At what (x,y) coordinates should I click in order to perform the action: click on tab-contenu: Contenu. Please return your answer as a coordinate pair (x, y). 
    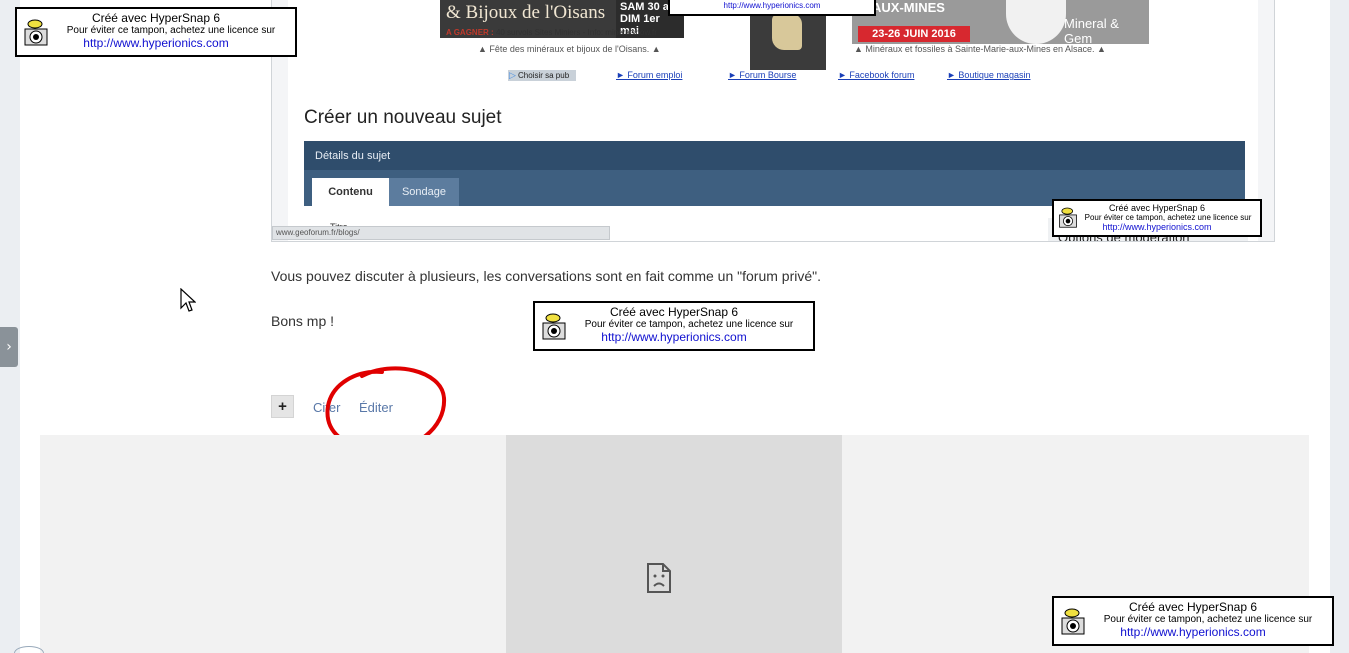
    Looking at the image, I should click on (350, 192).